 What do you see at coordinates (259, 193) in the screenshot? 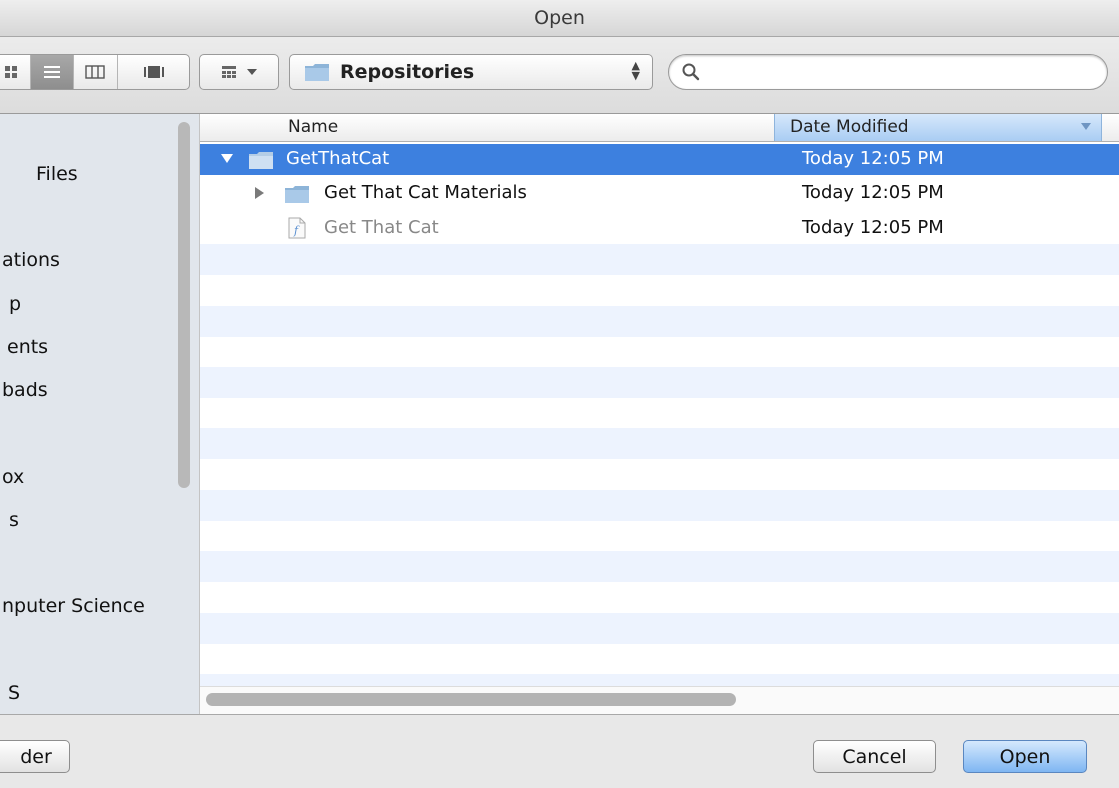
I see `disclosure-triangle-closed-icon` at bounding box center [259, 193].